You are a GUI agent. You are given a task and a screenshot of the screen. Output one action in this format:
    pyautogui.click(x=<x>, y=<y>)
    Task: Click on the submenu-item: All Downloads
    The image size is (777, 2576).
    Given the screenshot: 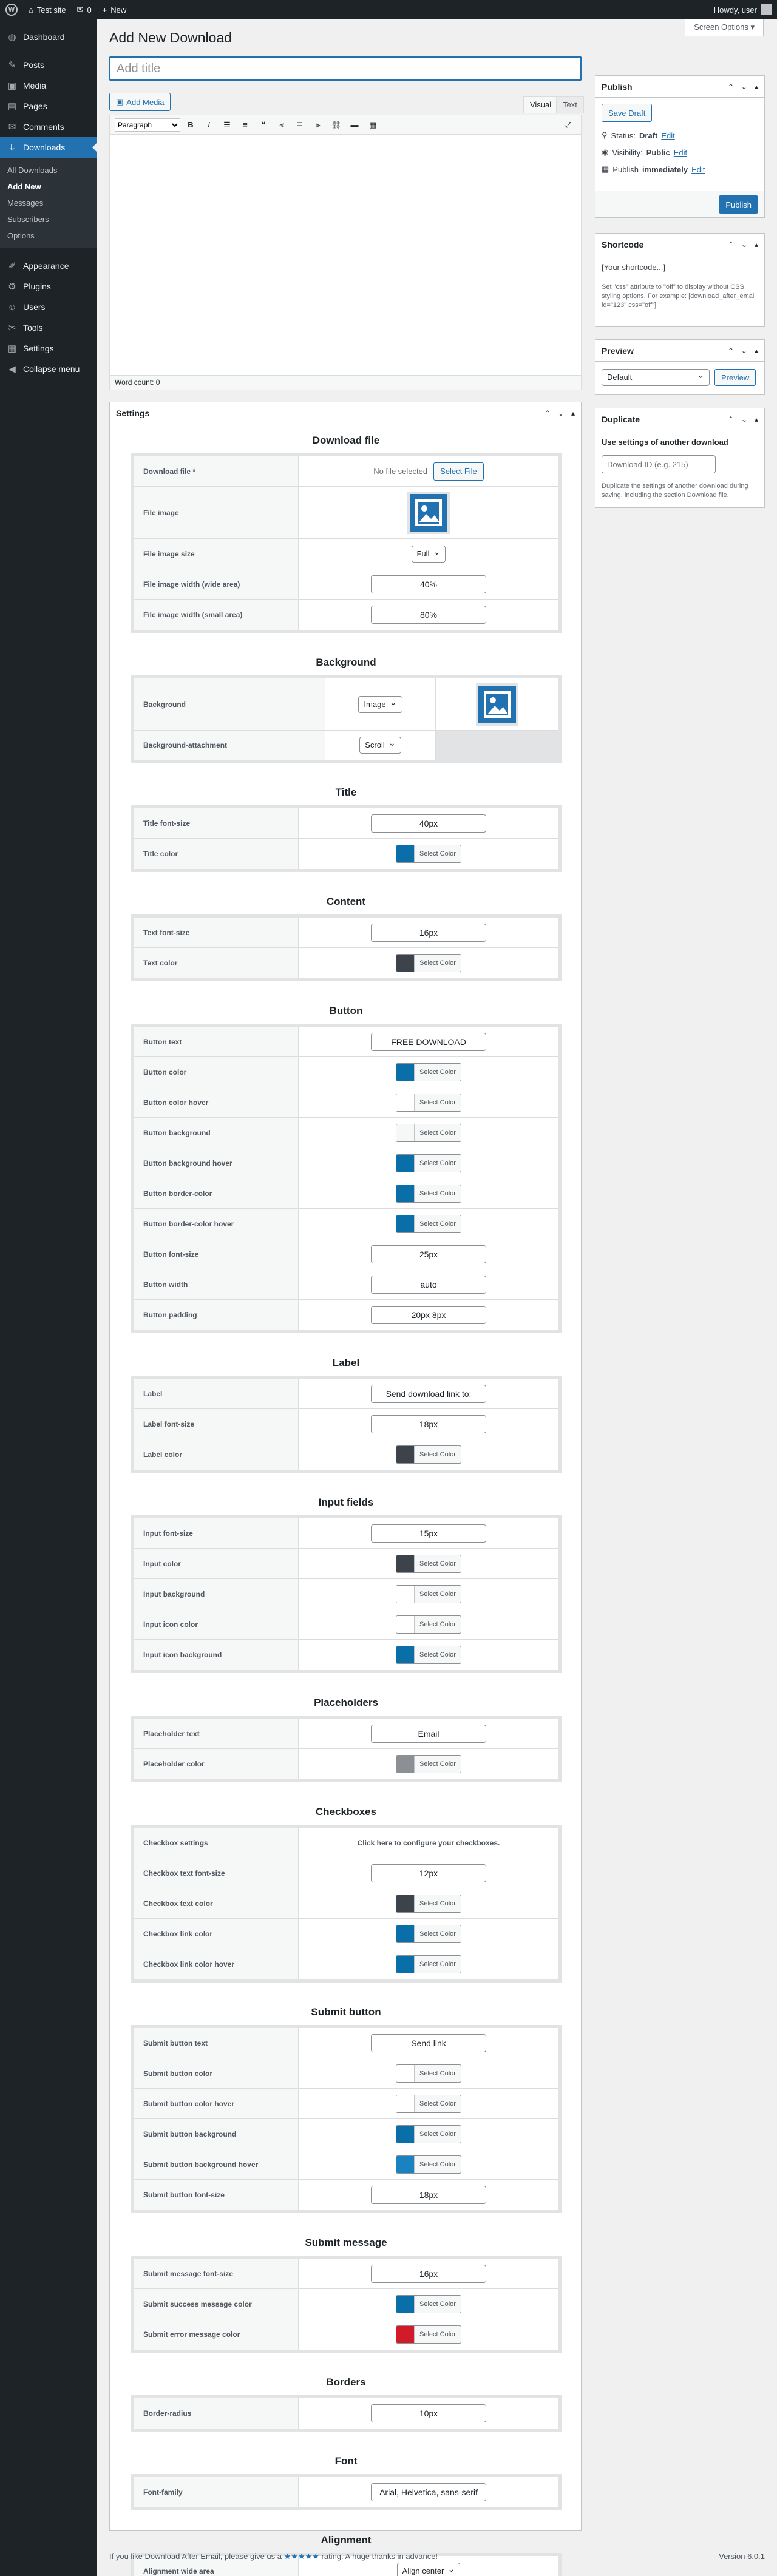 What is the action you would take?
    pyautogui.click(x=48, y=170)
    